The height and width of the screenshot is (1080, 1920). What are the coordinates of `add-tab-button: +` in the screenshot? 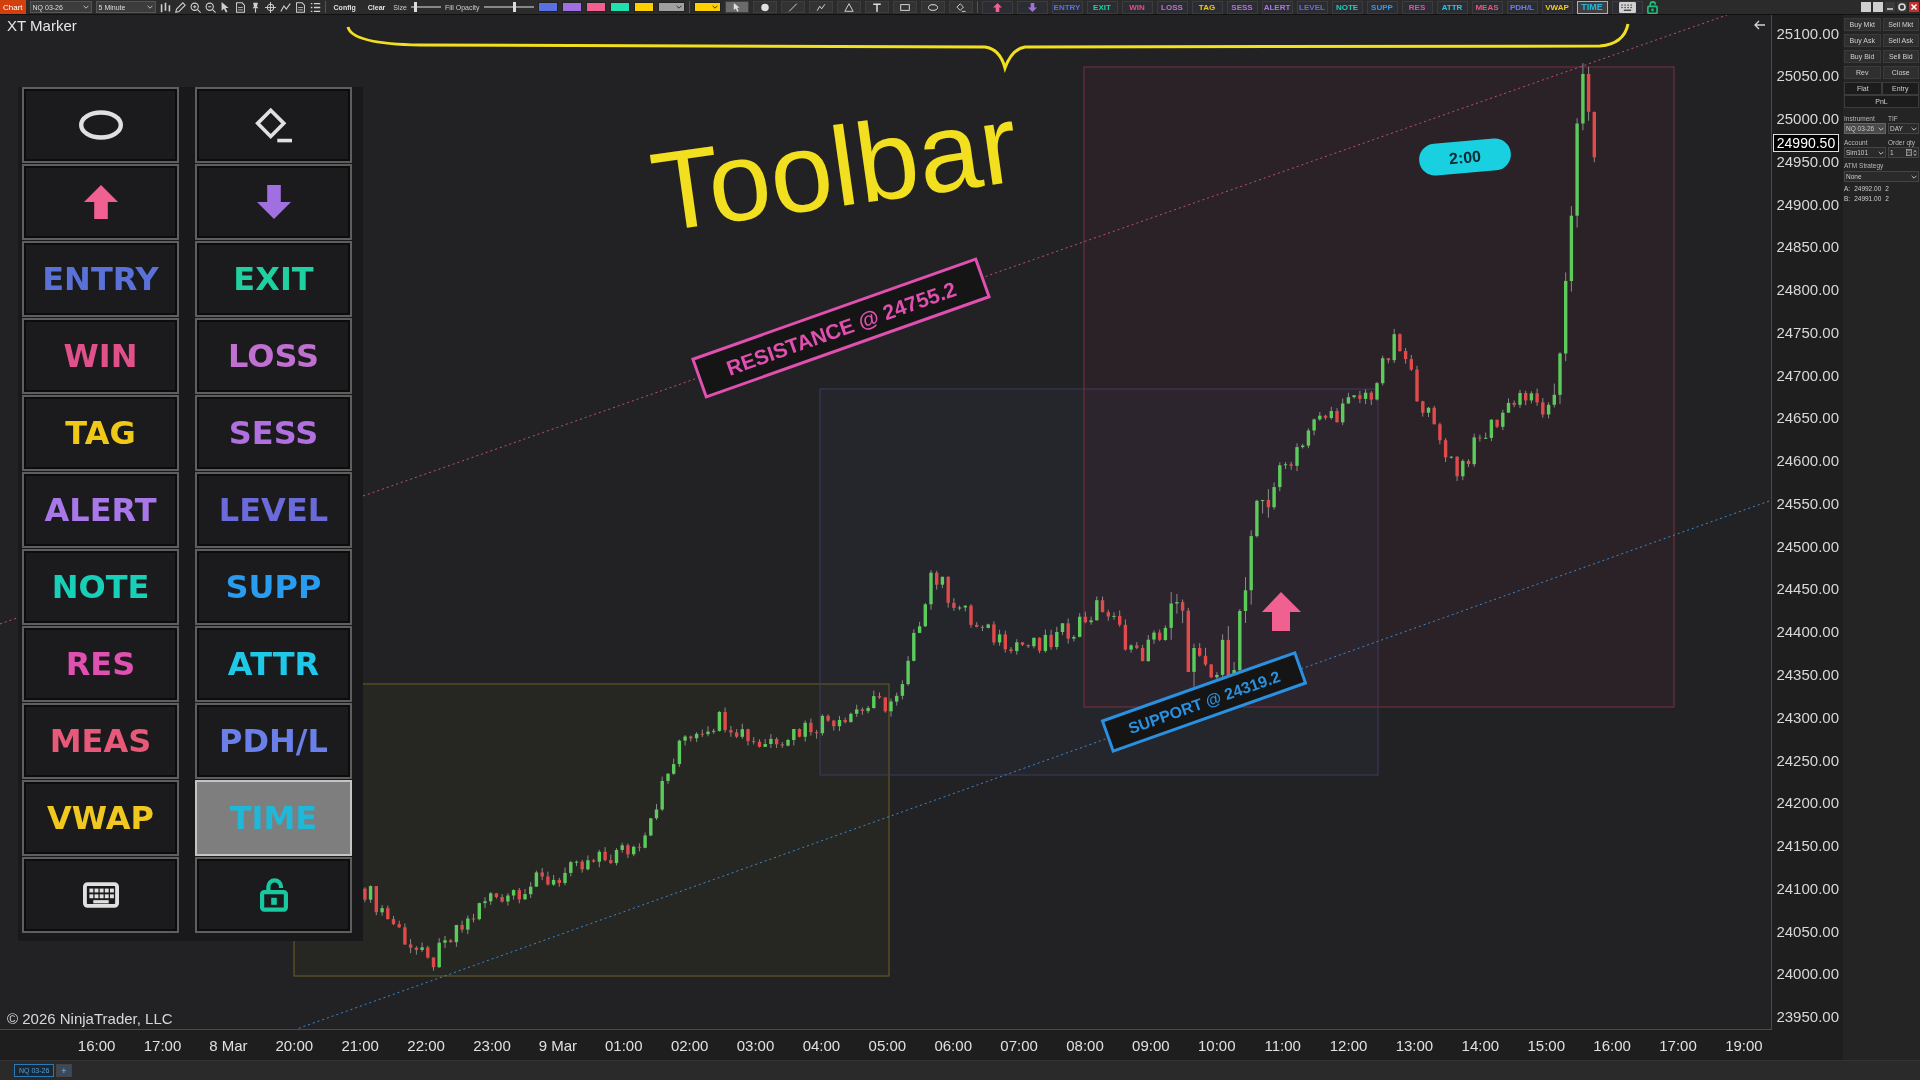 It's located at (64, 1070).